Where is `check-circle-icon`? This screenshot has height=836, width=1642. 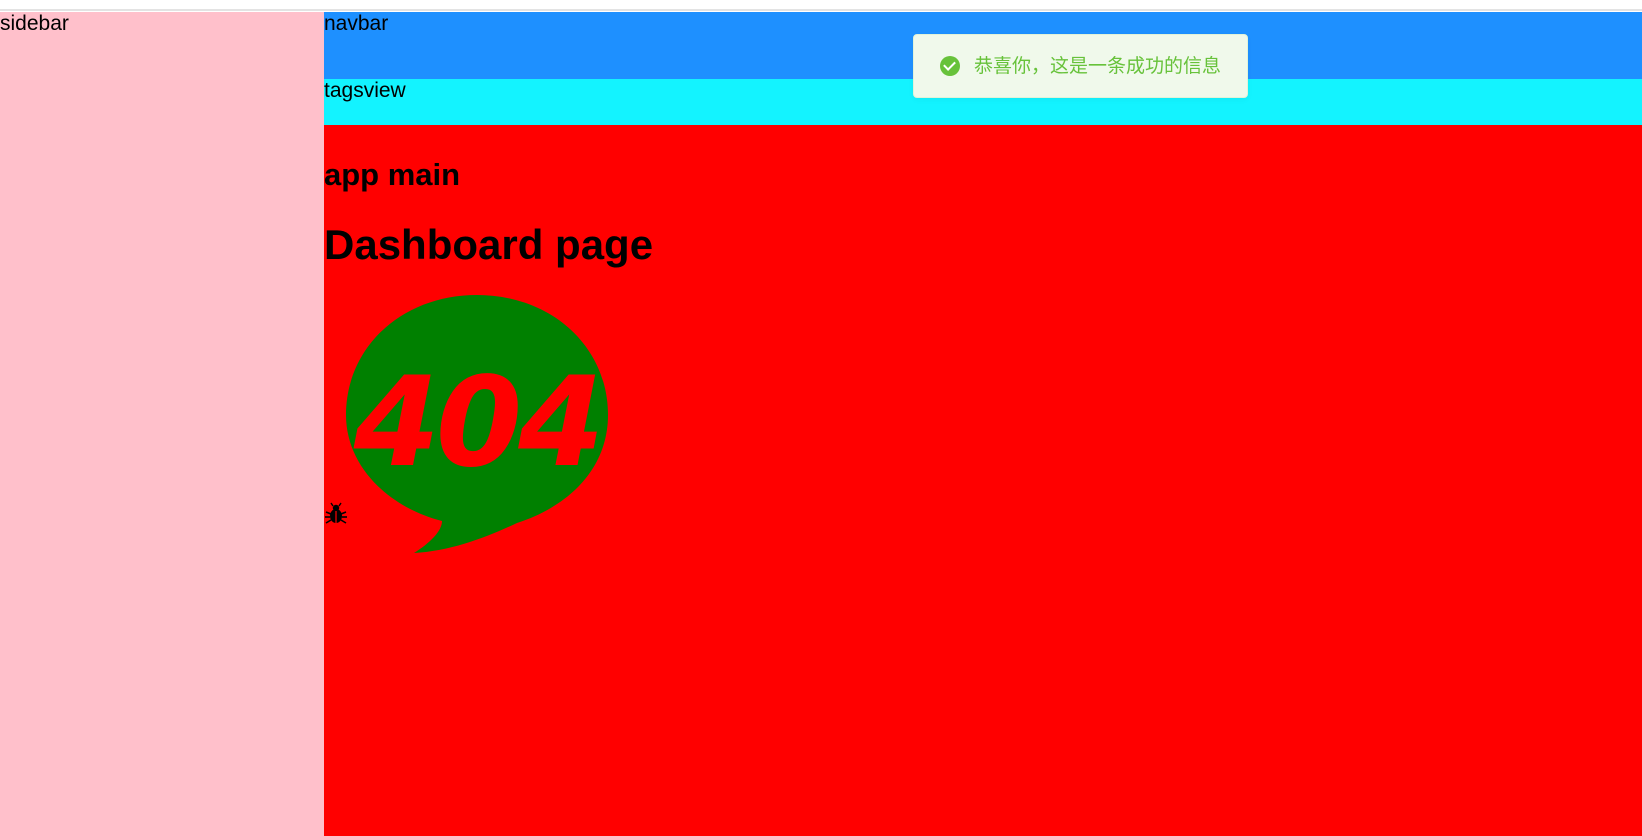 check-circle-icon is located at coordinates (950, 66).